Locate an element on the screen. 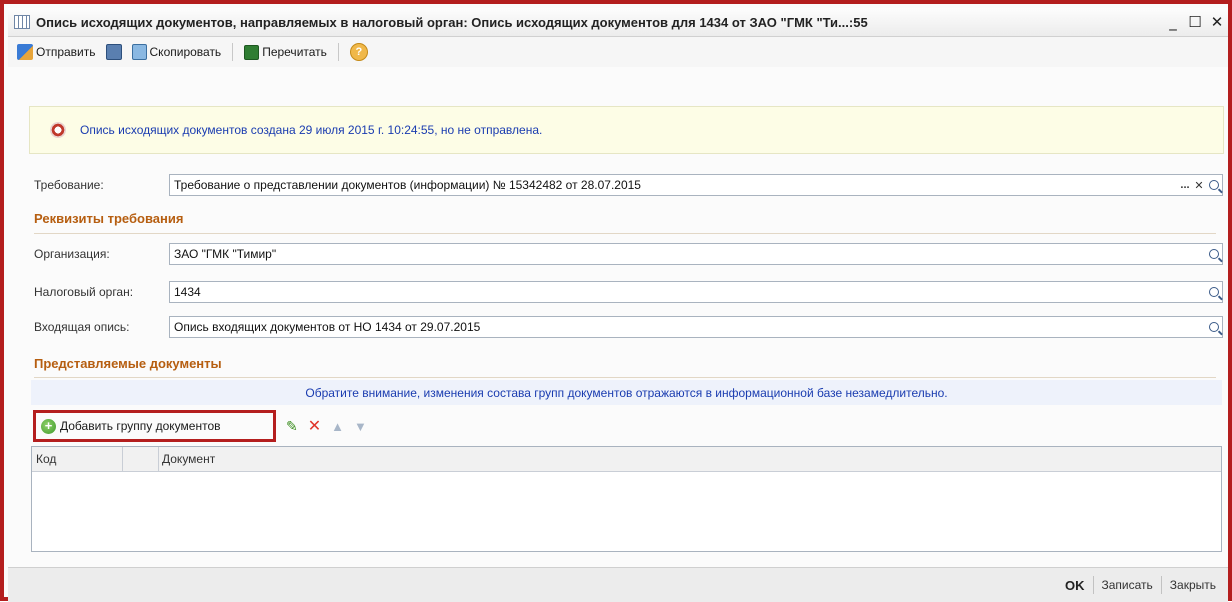 The width and height of the screenshot is (1232, 602). tax-authority-value: 1434 is located at coordinates (187, 292).